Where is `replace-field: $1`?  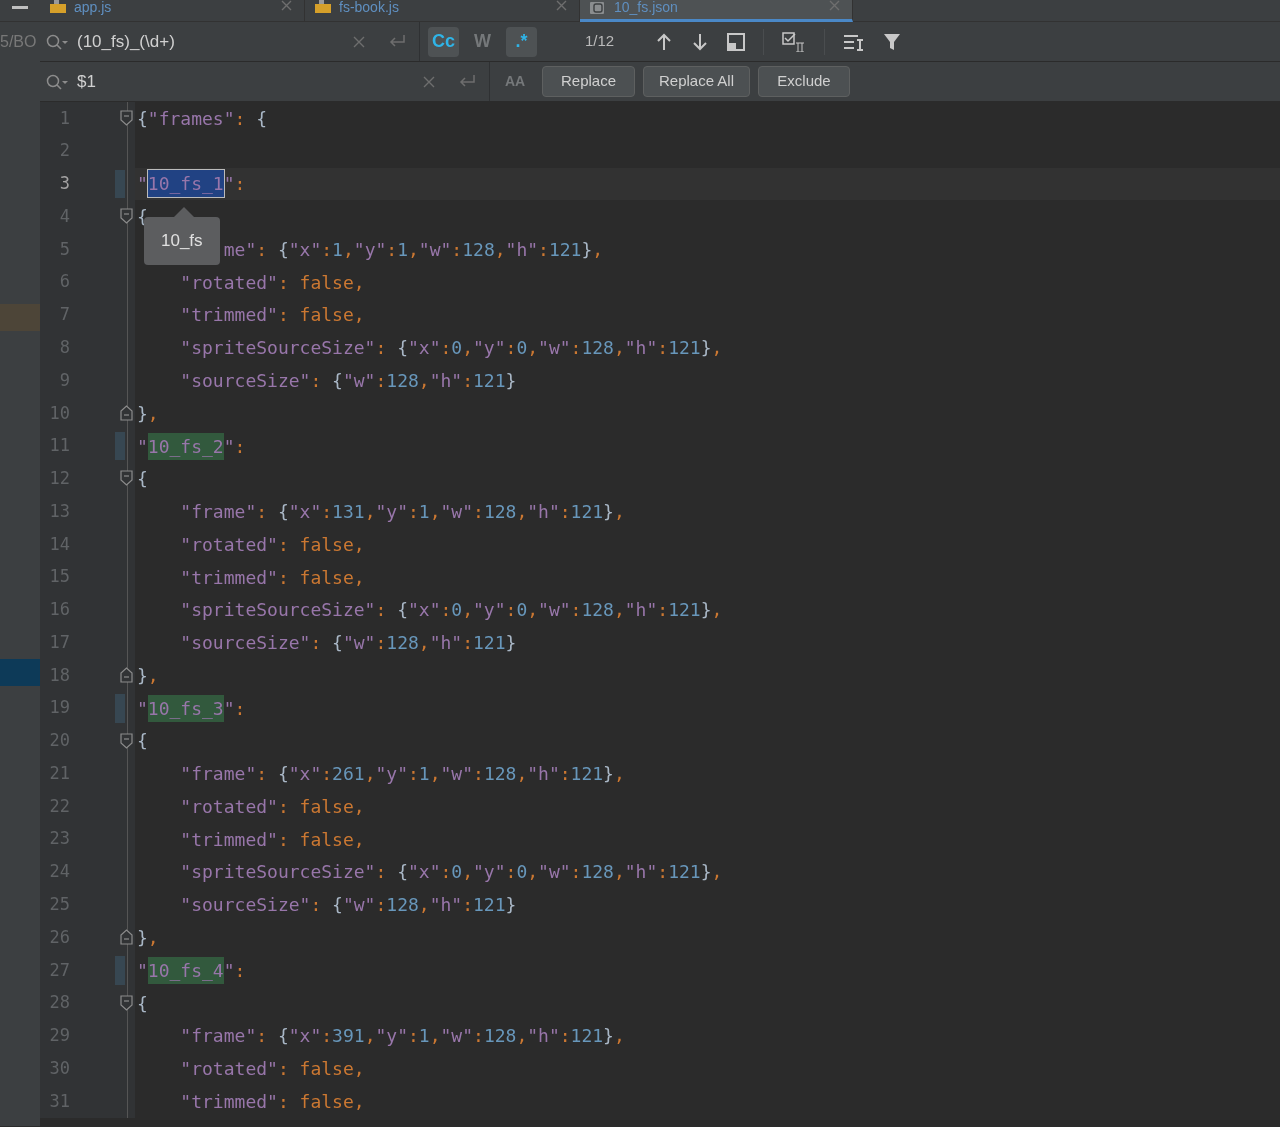
replace-field: $1 is located at coordinates (246, 81).